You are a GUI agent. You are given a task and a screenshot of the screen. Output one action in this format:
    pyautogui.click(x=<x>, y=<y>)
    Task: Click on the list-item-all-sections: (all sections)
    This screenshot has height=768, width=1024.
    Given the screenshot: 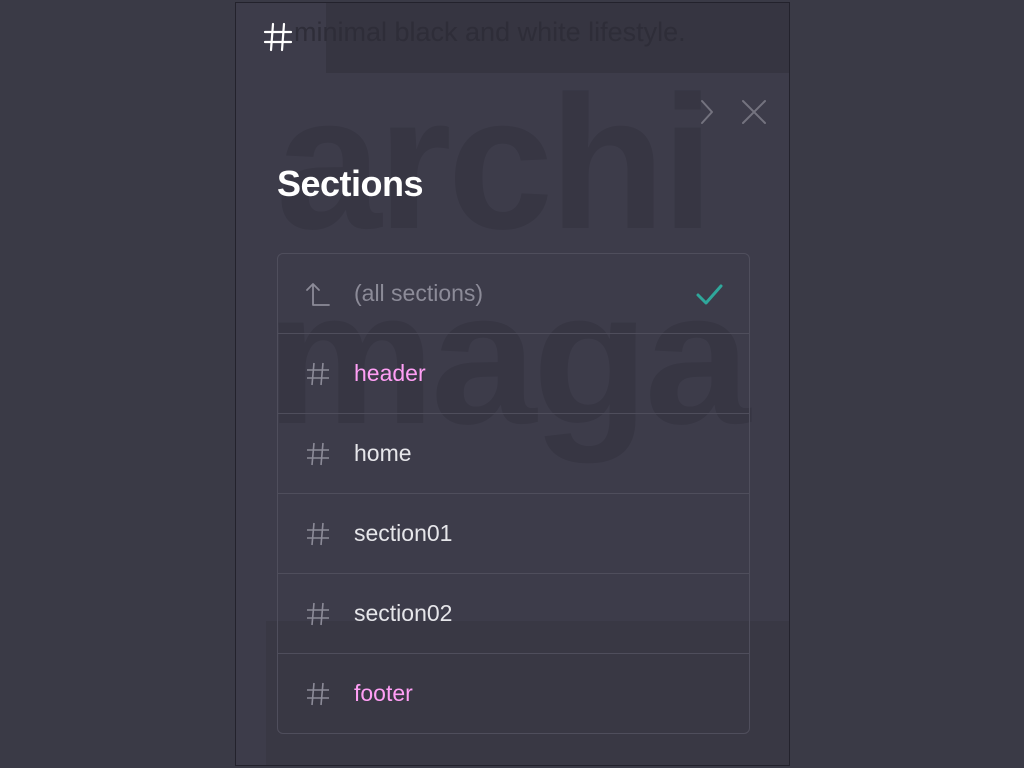 What is the action you would take?
    pyautogui.click(x=513, y=293)
    